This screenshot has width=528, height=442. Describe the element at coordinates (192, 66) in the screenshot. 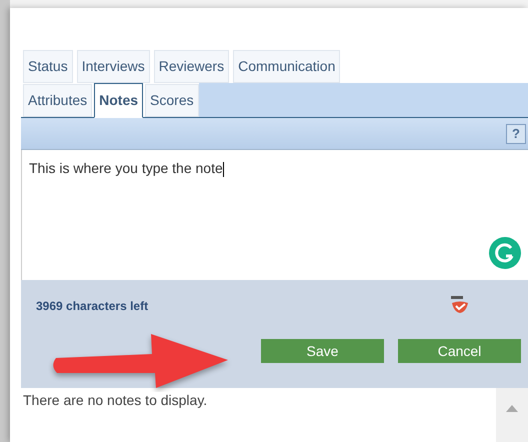

I see `tab: Reviewers` at that location.